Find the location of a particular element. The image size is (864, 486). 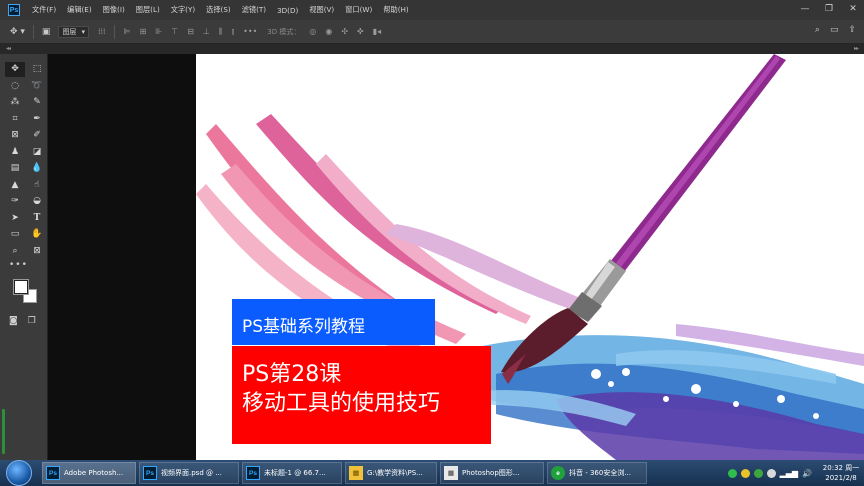

drag-3d-icon: ✣ is located at coordinates (344, 31).